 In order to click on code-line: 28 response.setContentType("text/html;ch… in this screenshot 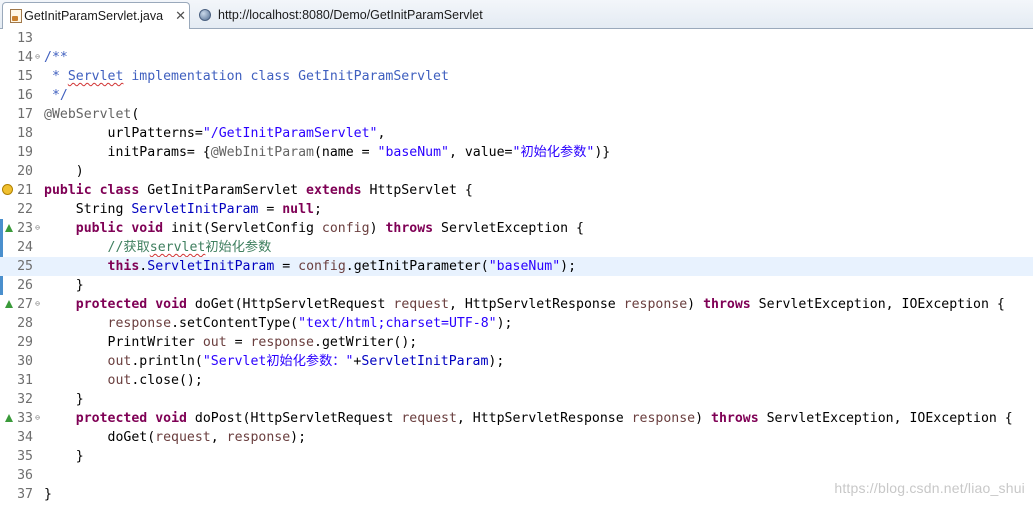, I will do `click(516, 323)`.